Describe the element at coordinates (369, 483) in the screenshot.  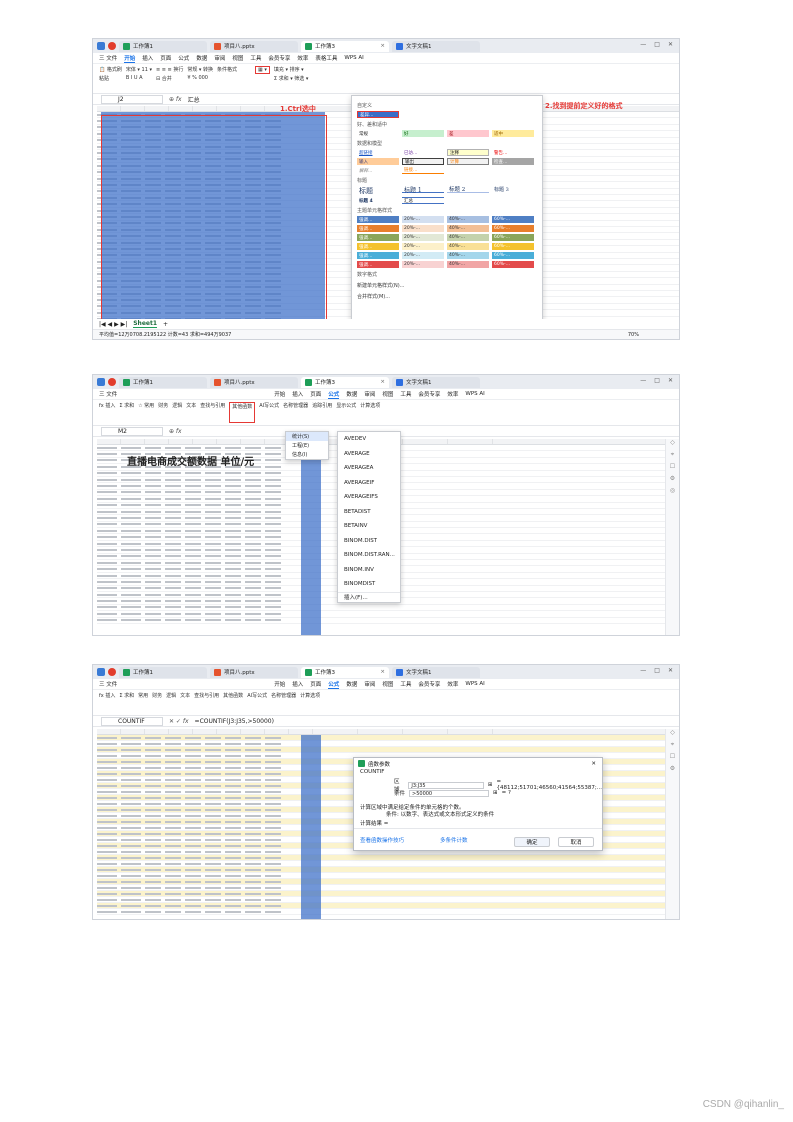
I see `function-list-item: AVERAGEIF` at that location.